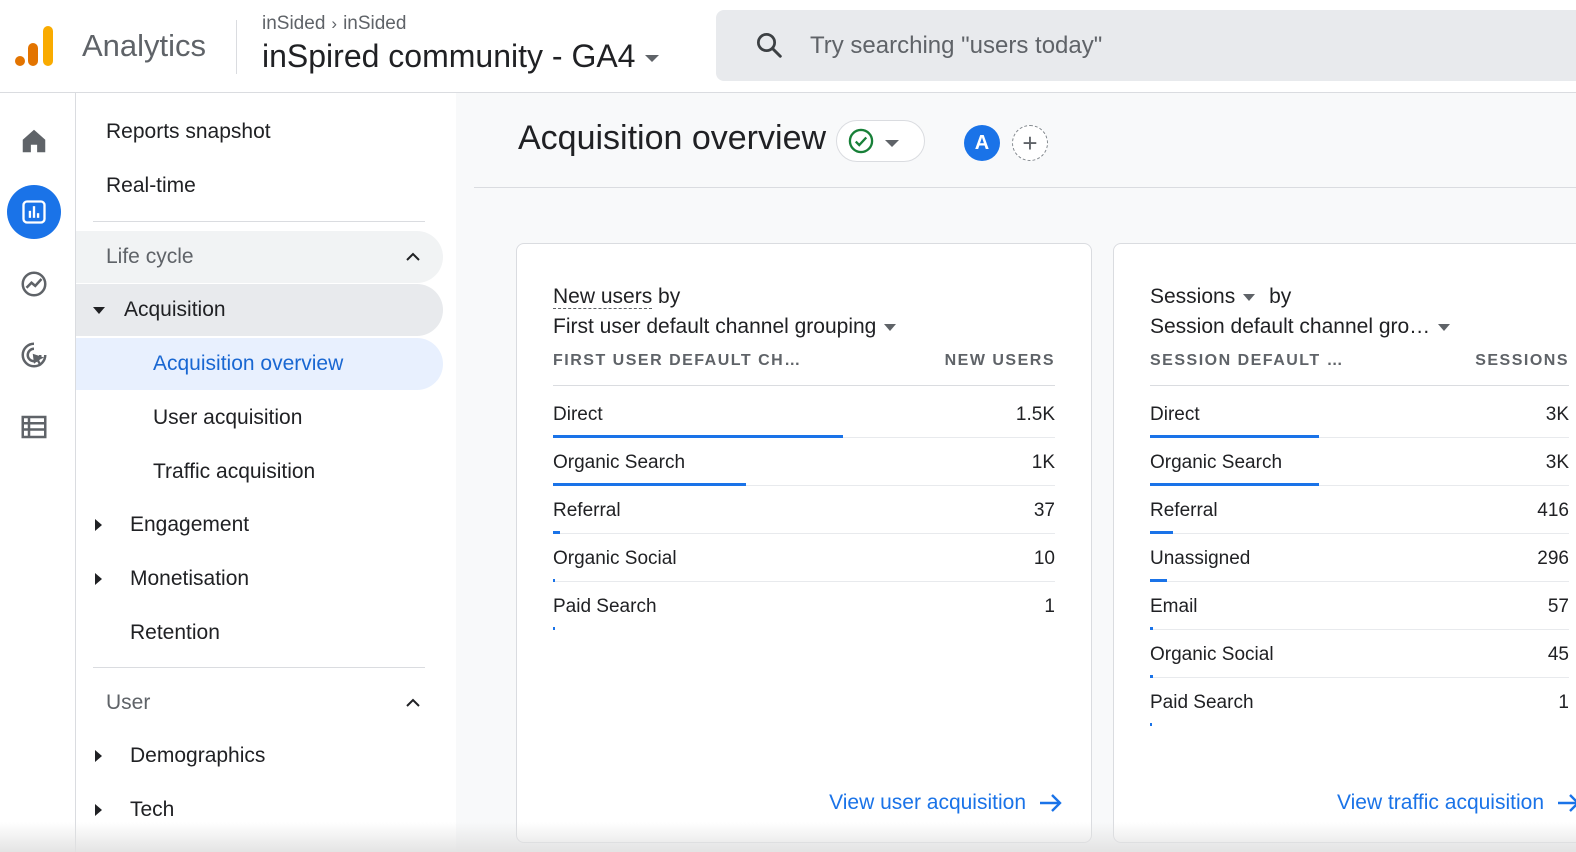 This screenshot has height=852, width=1576. What do you see at coordinates (1567, 803) in the screenshot?
I see `arrow-right-icon` at bounding box center [1567, 803].